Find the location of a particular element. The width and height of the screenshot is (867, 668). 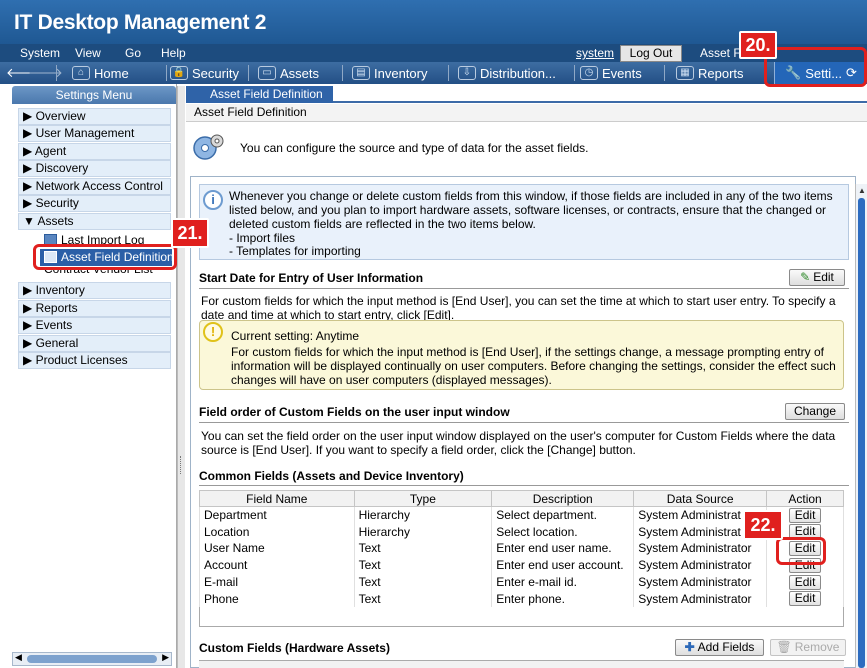

cell-type: Text is located at coordinates (423, 599).